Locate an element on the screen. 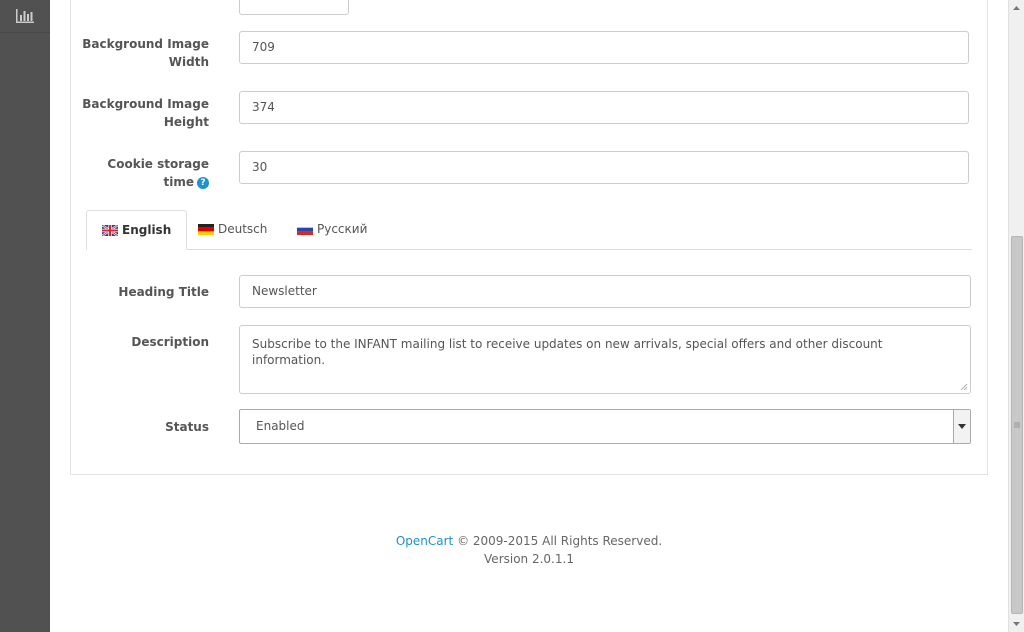 The width and height of the screenshot is (1024, 632). caret-down-icon is located at coordinates (962, 426).